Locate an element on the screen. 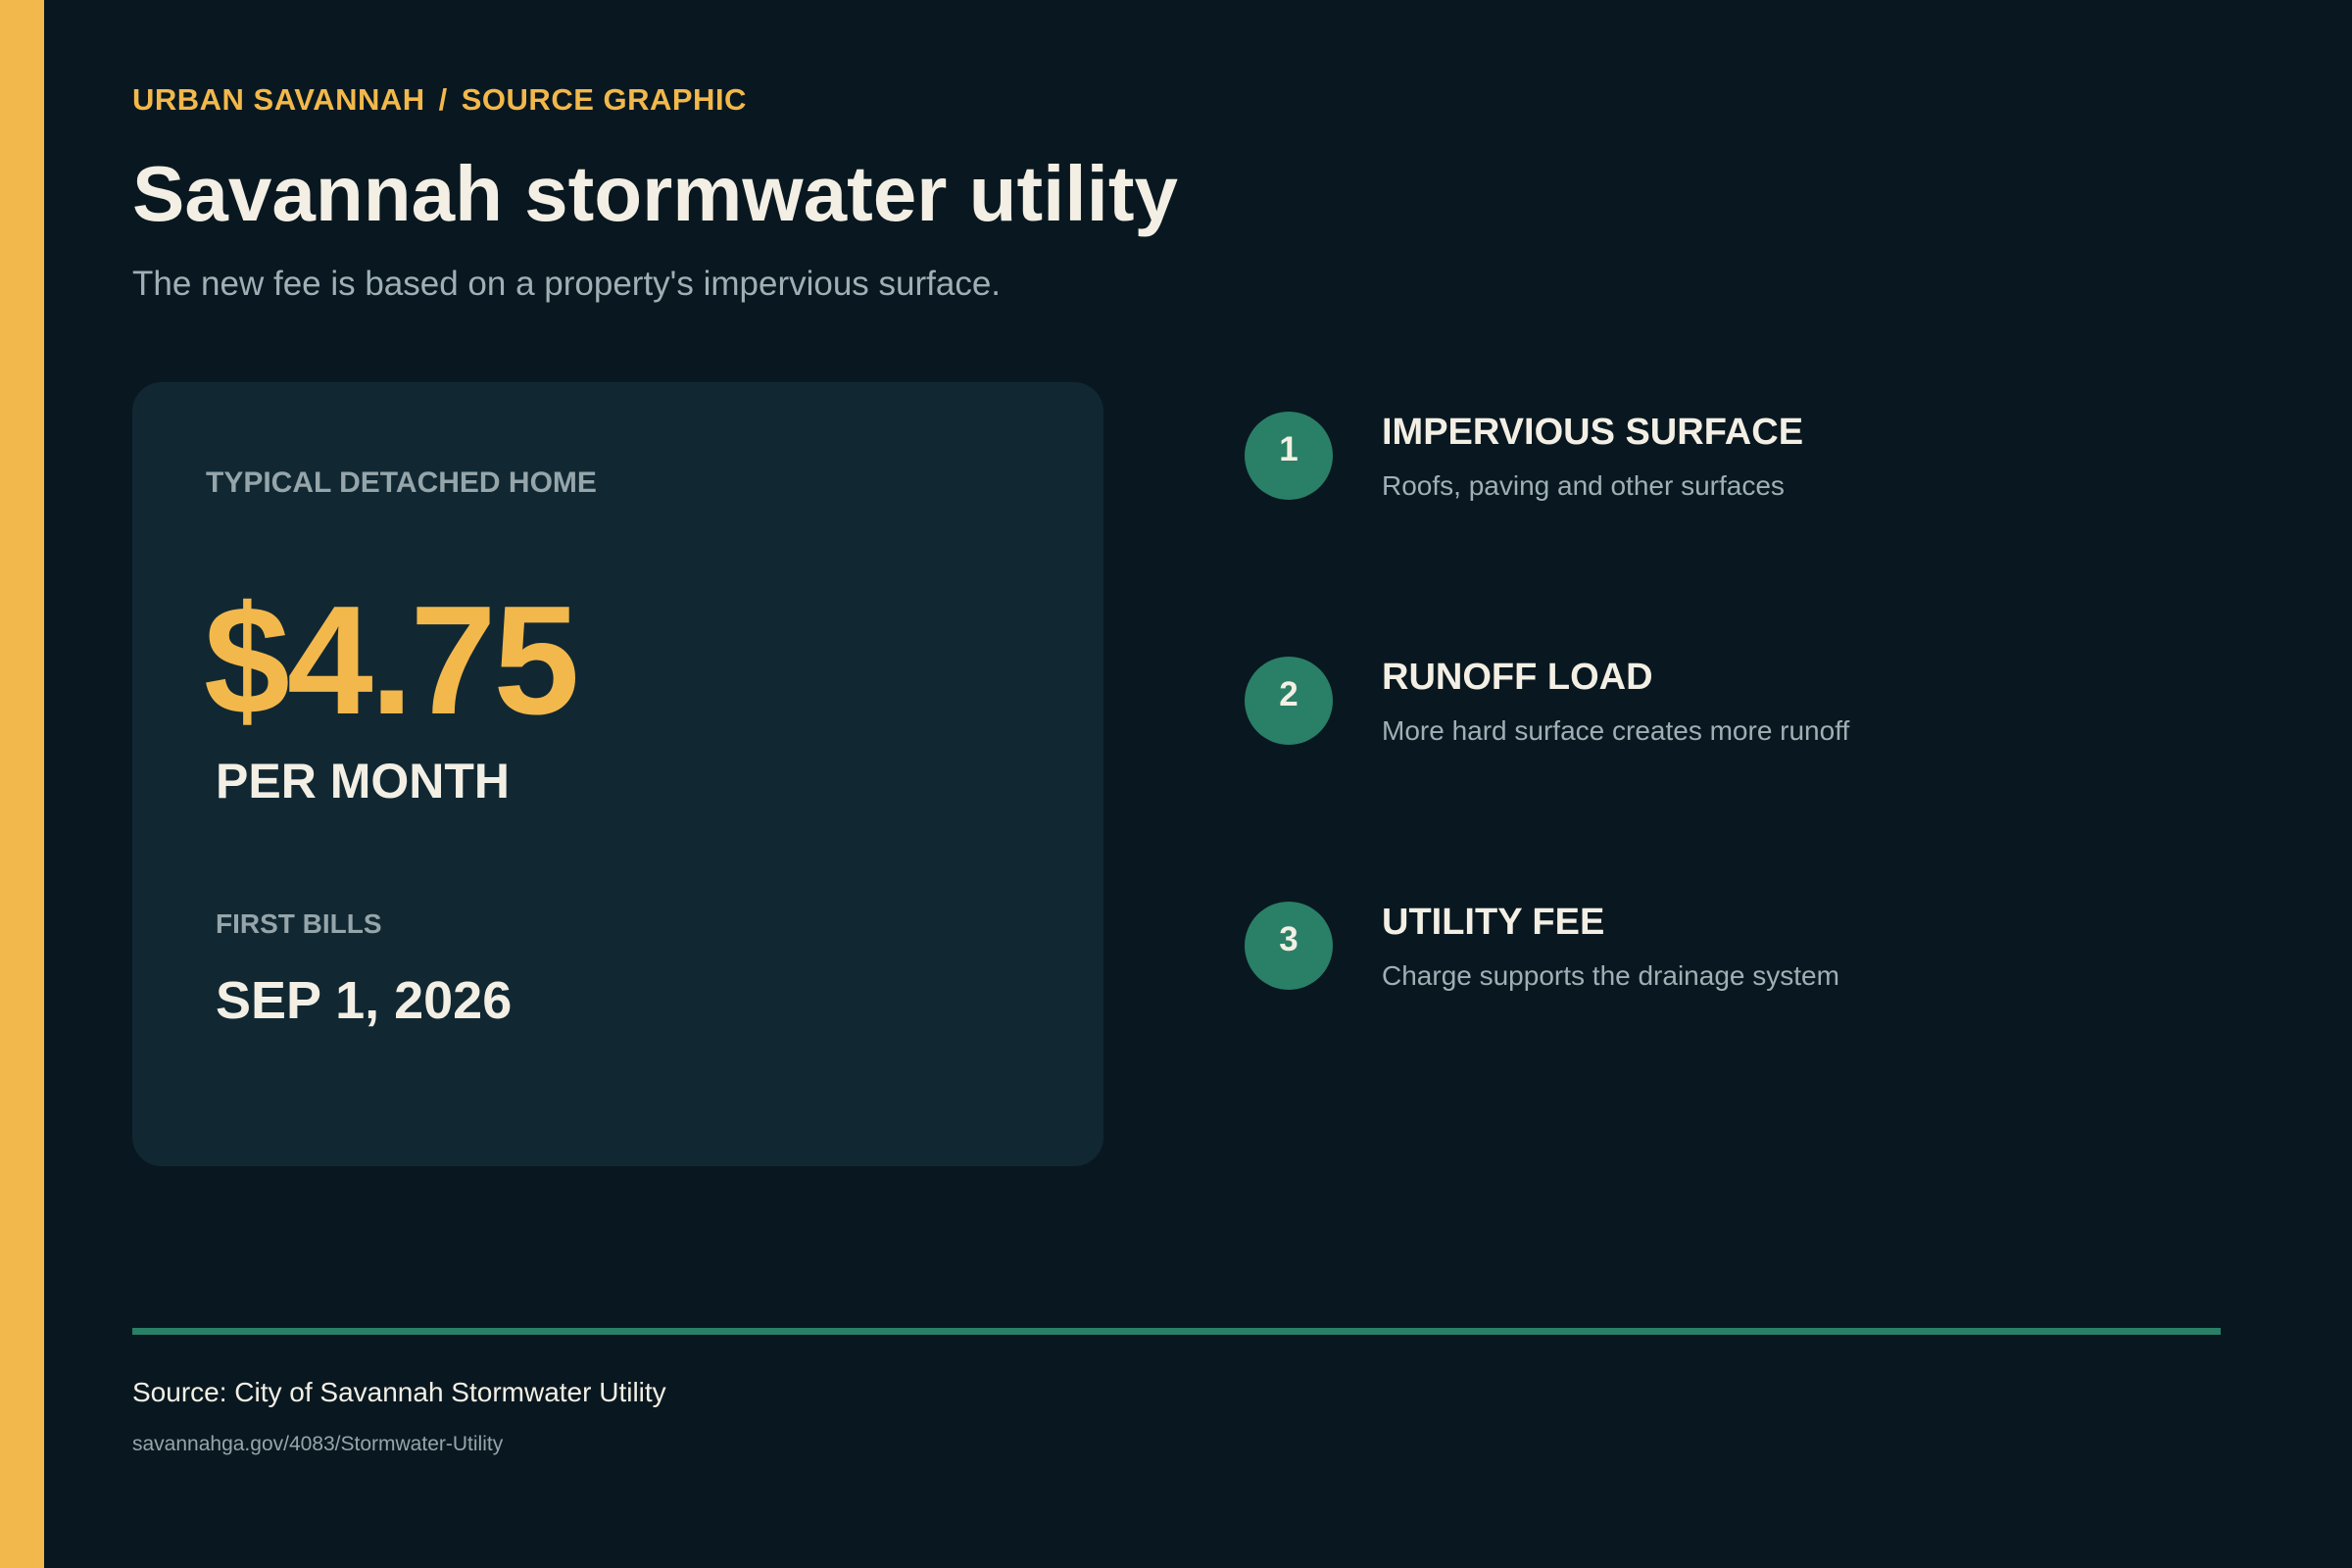  step-number-badge: 3 is located at coordinates (1289, 946).